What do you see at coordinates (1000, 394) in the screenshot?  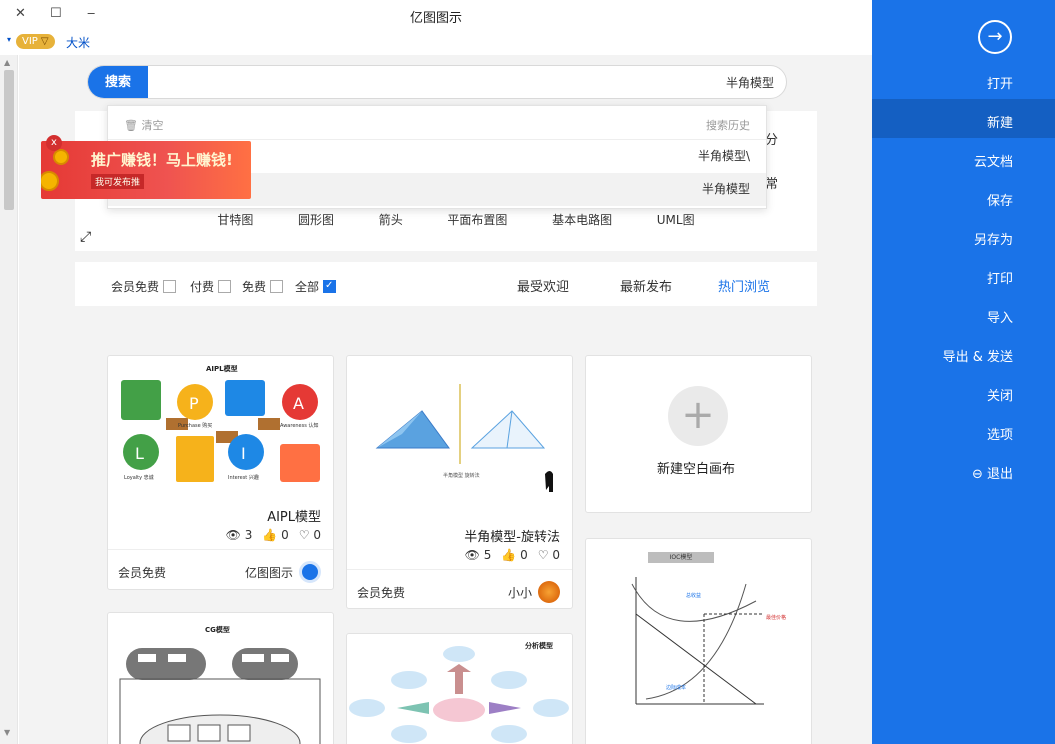 I see `sidebar-item-close: 关闭` at bounding box center [1000, 394].